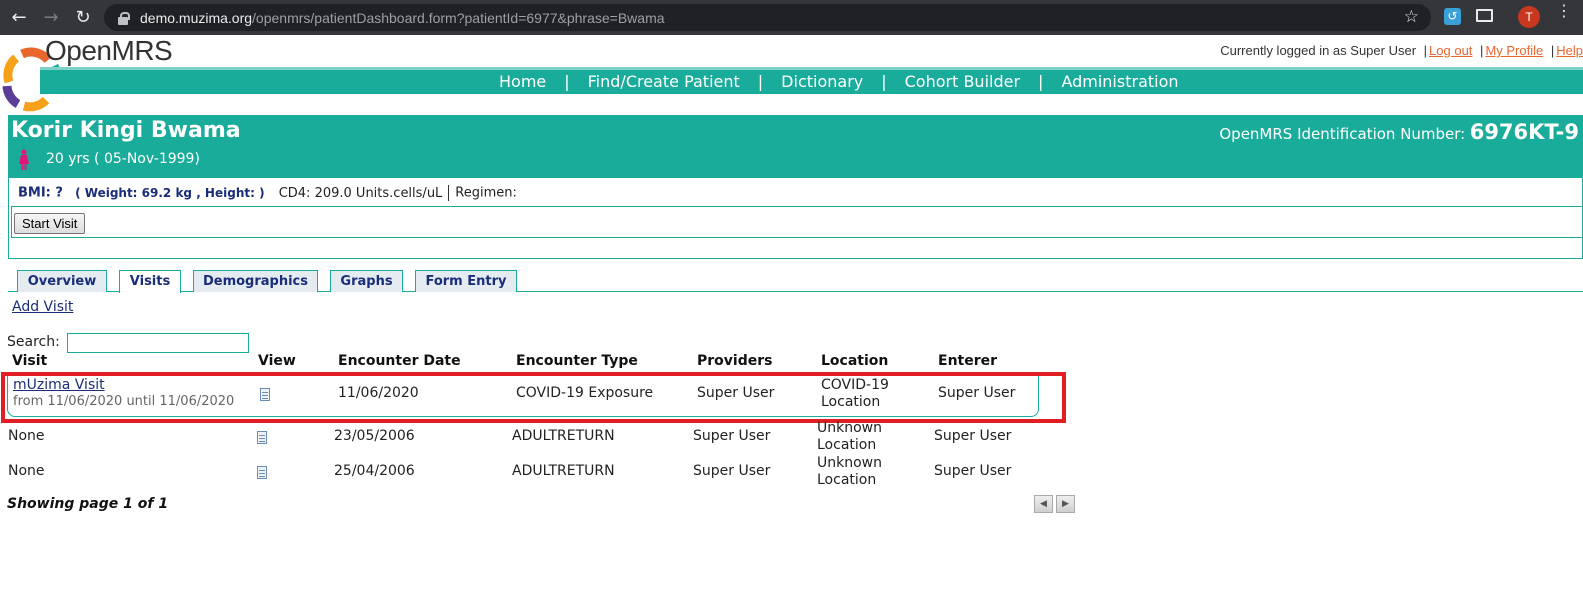 The image size is (1583, 611). Describe the element at coordinates (1529, 17) in the screenshot. I see `profile-avatar: T` at that location.